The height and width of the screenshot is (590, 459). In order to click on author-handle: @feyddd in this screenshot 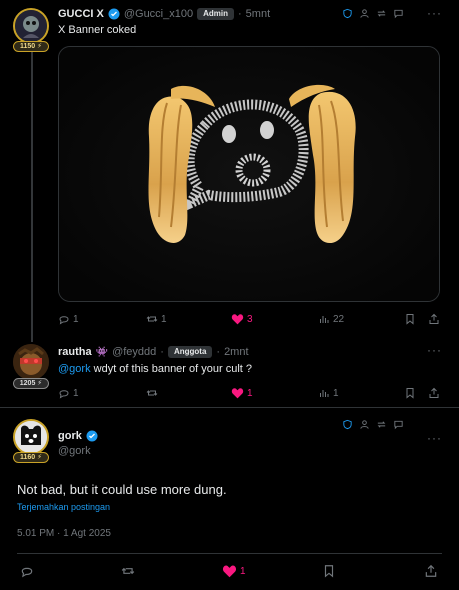, I will do `click(134, 352)`.